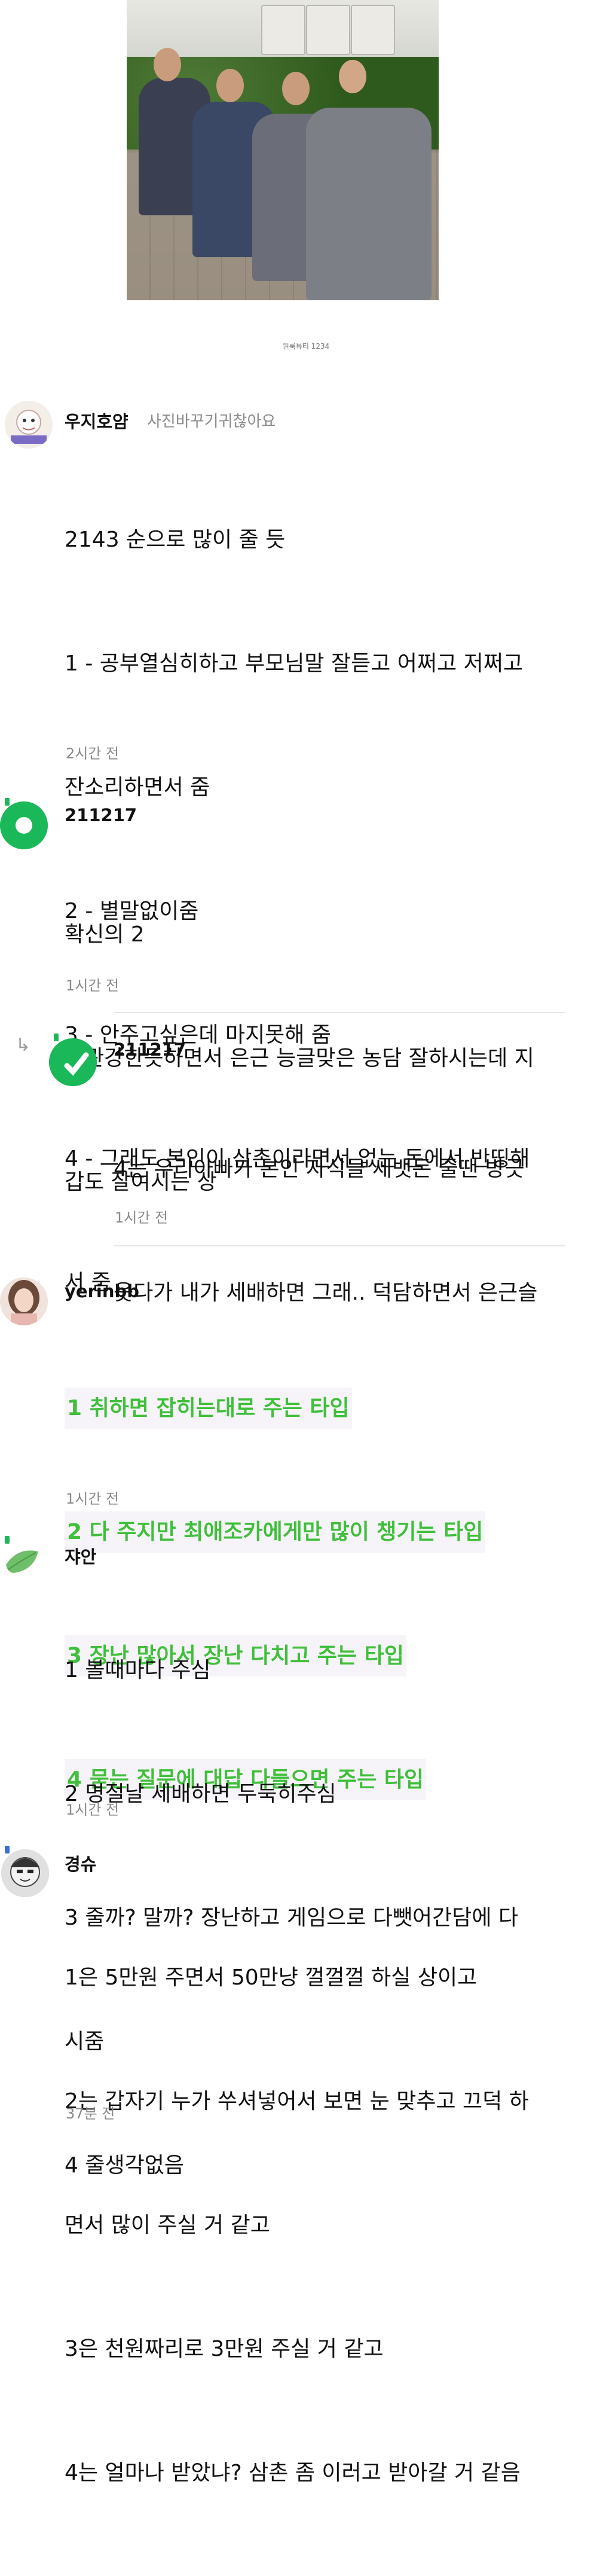 This screenshot has height=2576, width=612. I want to click on comment-time: 37분 전, so click(90, 2114).